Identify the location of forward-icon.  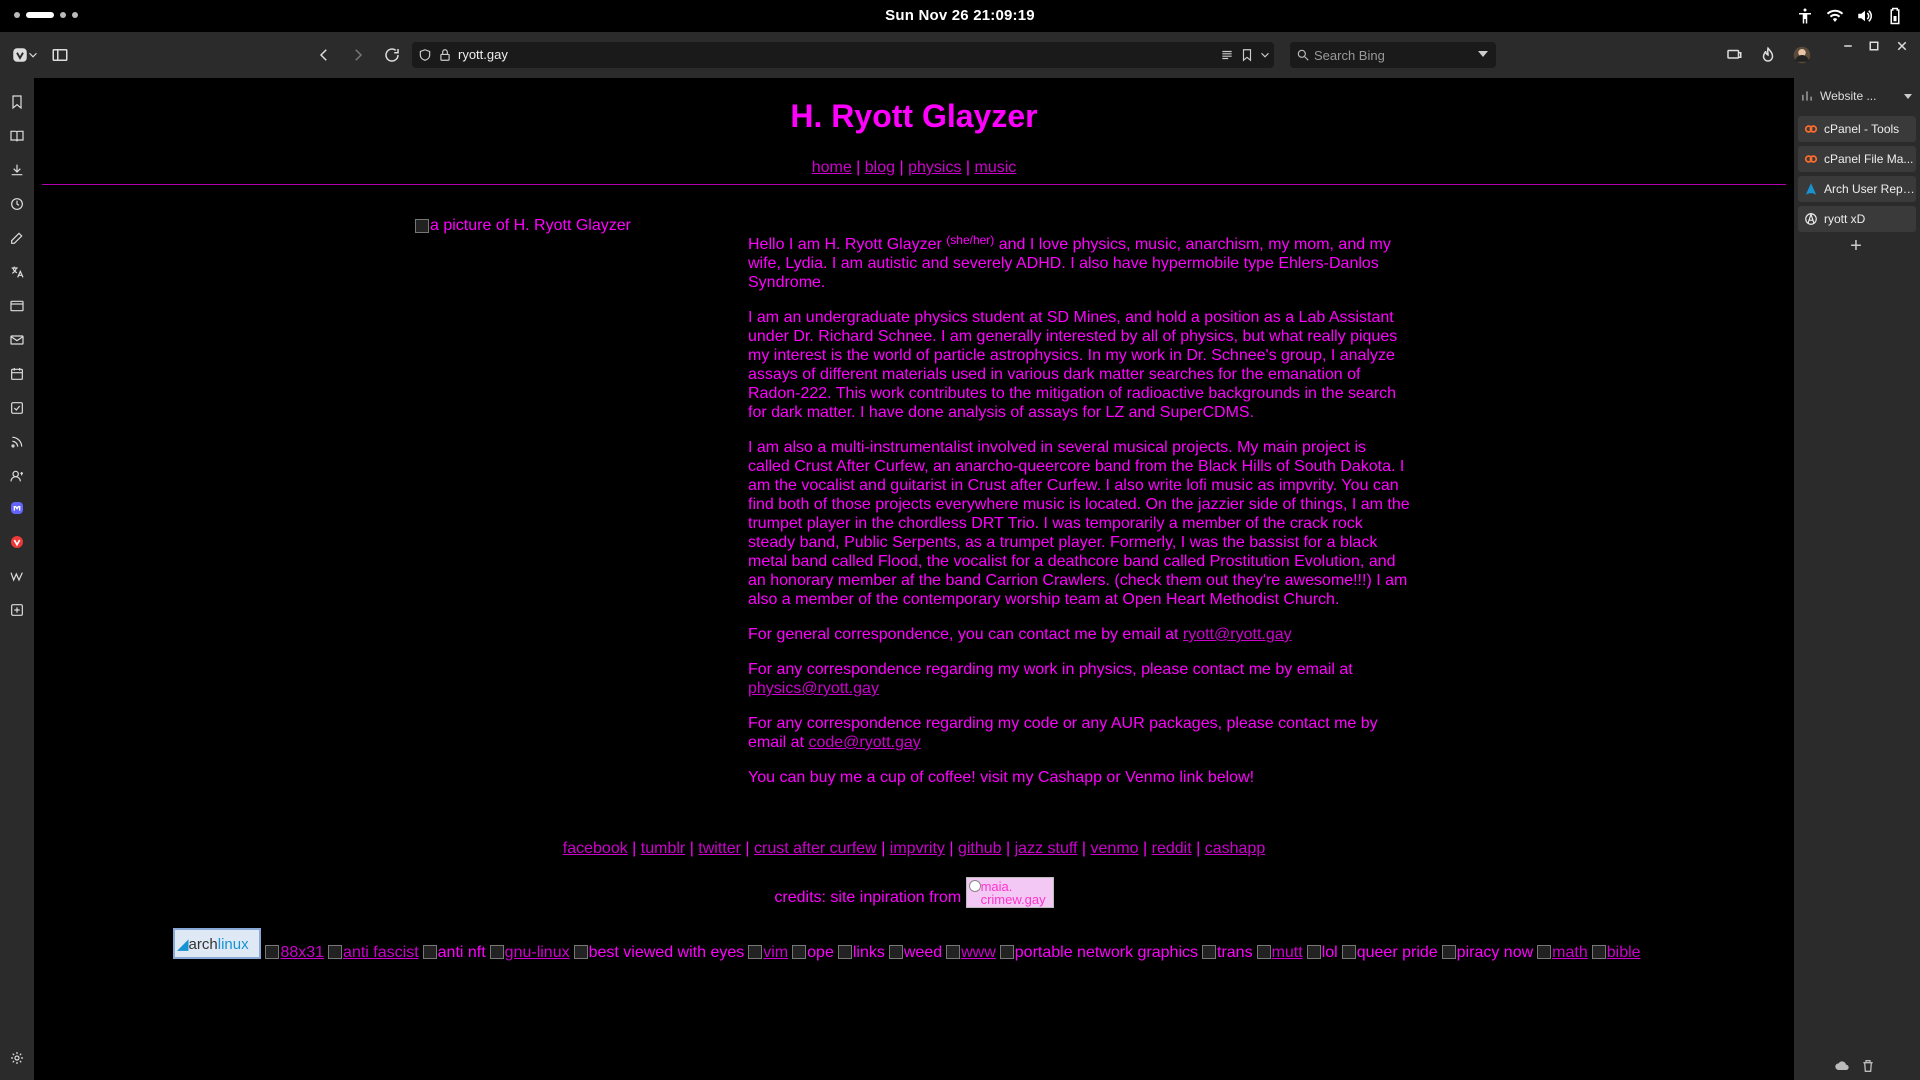
(358, 55).